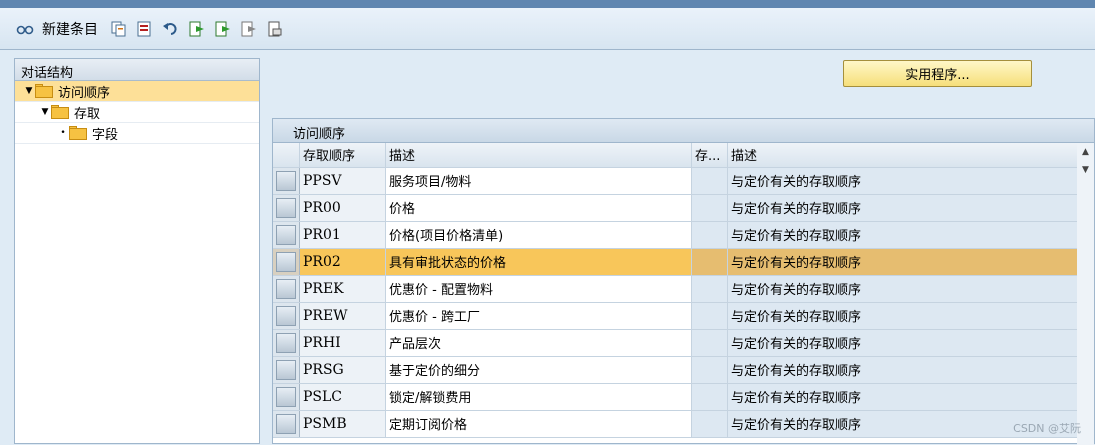 Image resolution: width=1095 pixels, height=445 pixels. I want to click on cell-code: PRHI, so click(343, 342).